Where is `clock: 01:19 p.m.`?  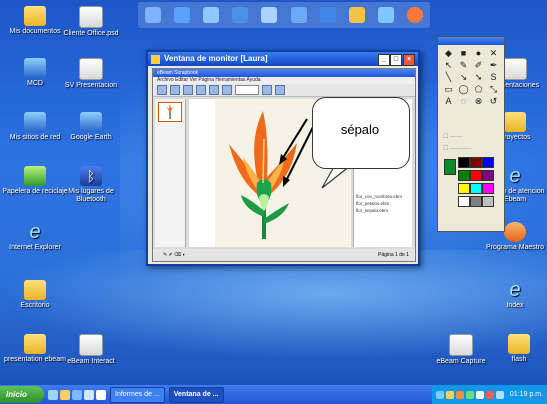 clock: 01:19 p.m. is located at coordinates (526, 394).